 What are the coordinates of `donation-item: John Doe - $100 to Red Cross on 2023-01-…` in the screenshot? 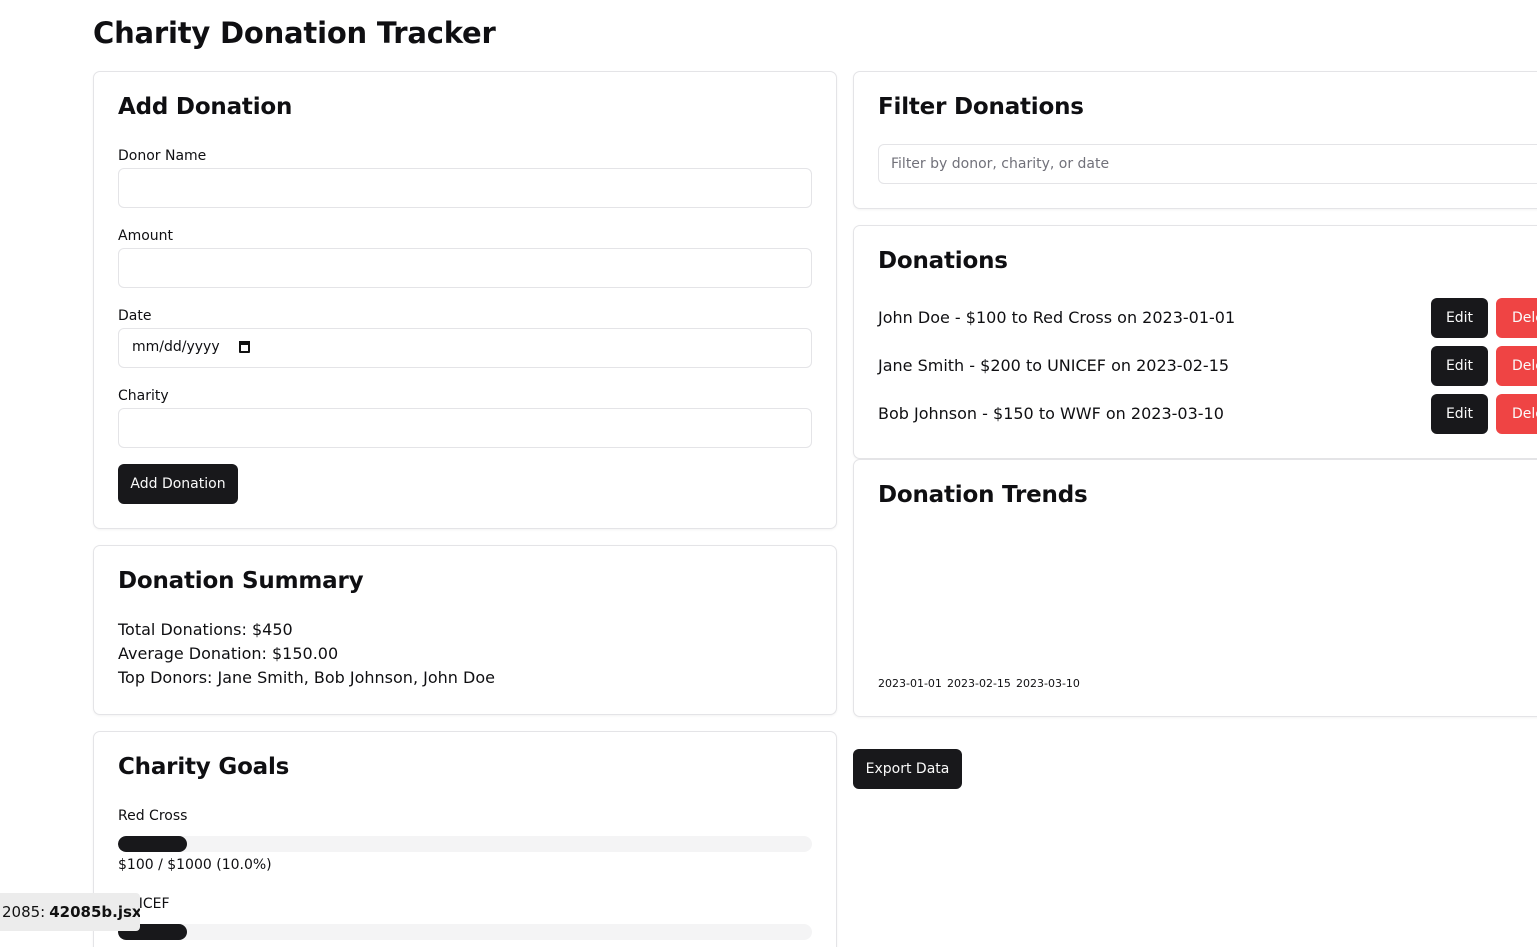 It's located at (1057, 317).